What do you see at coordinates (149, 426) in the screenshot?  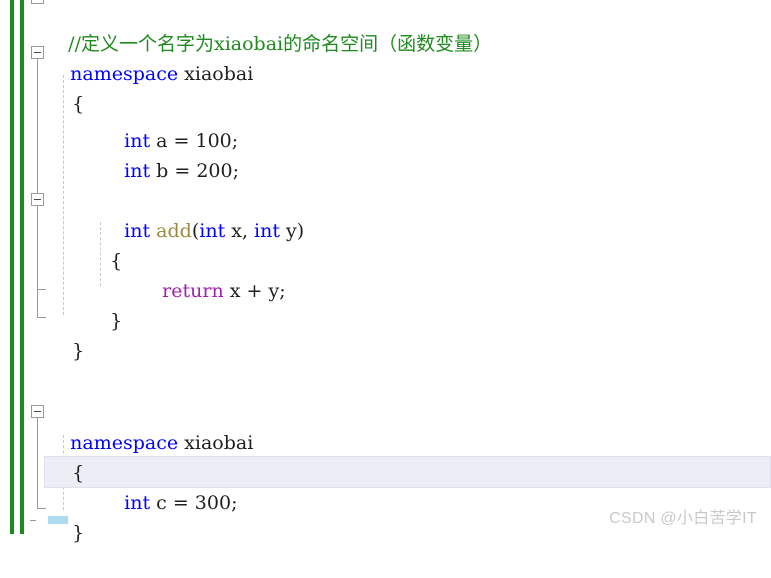 I see `code-line-namespace-2: namespace xiaobai` at bounding box center [149, 426].